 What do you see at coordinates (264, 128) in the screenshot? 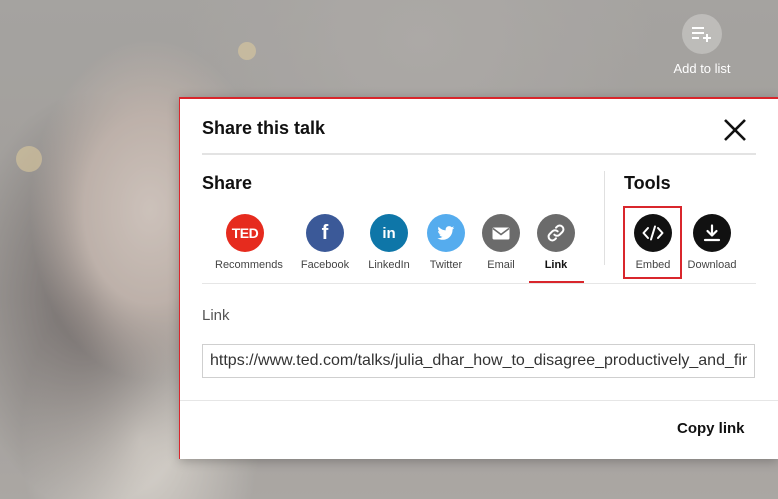
I see `dialog-title: Share this talk` at bounding box center [264, 128].